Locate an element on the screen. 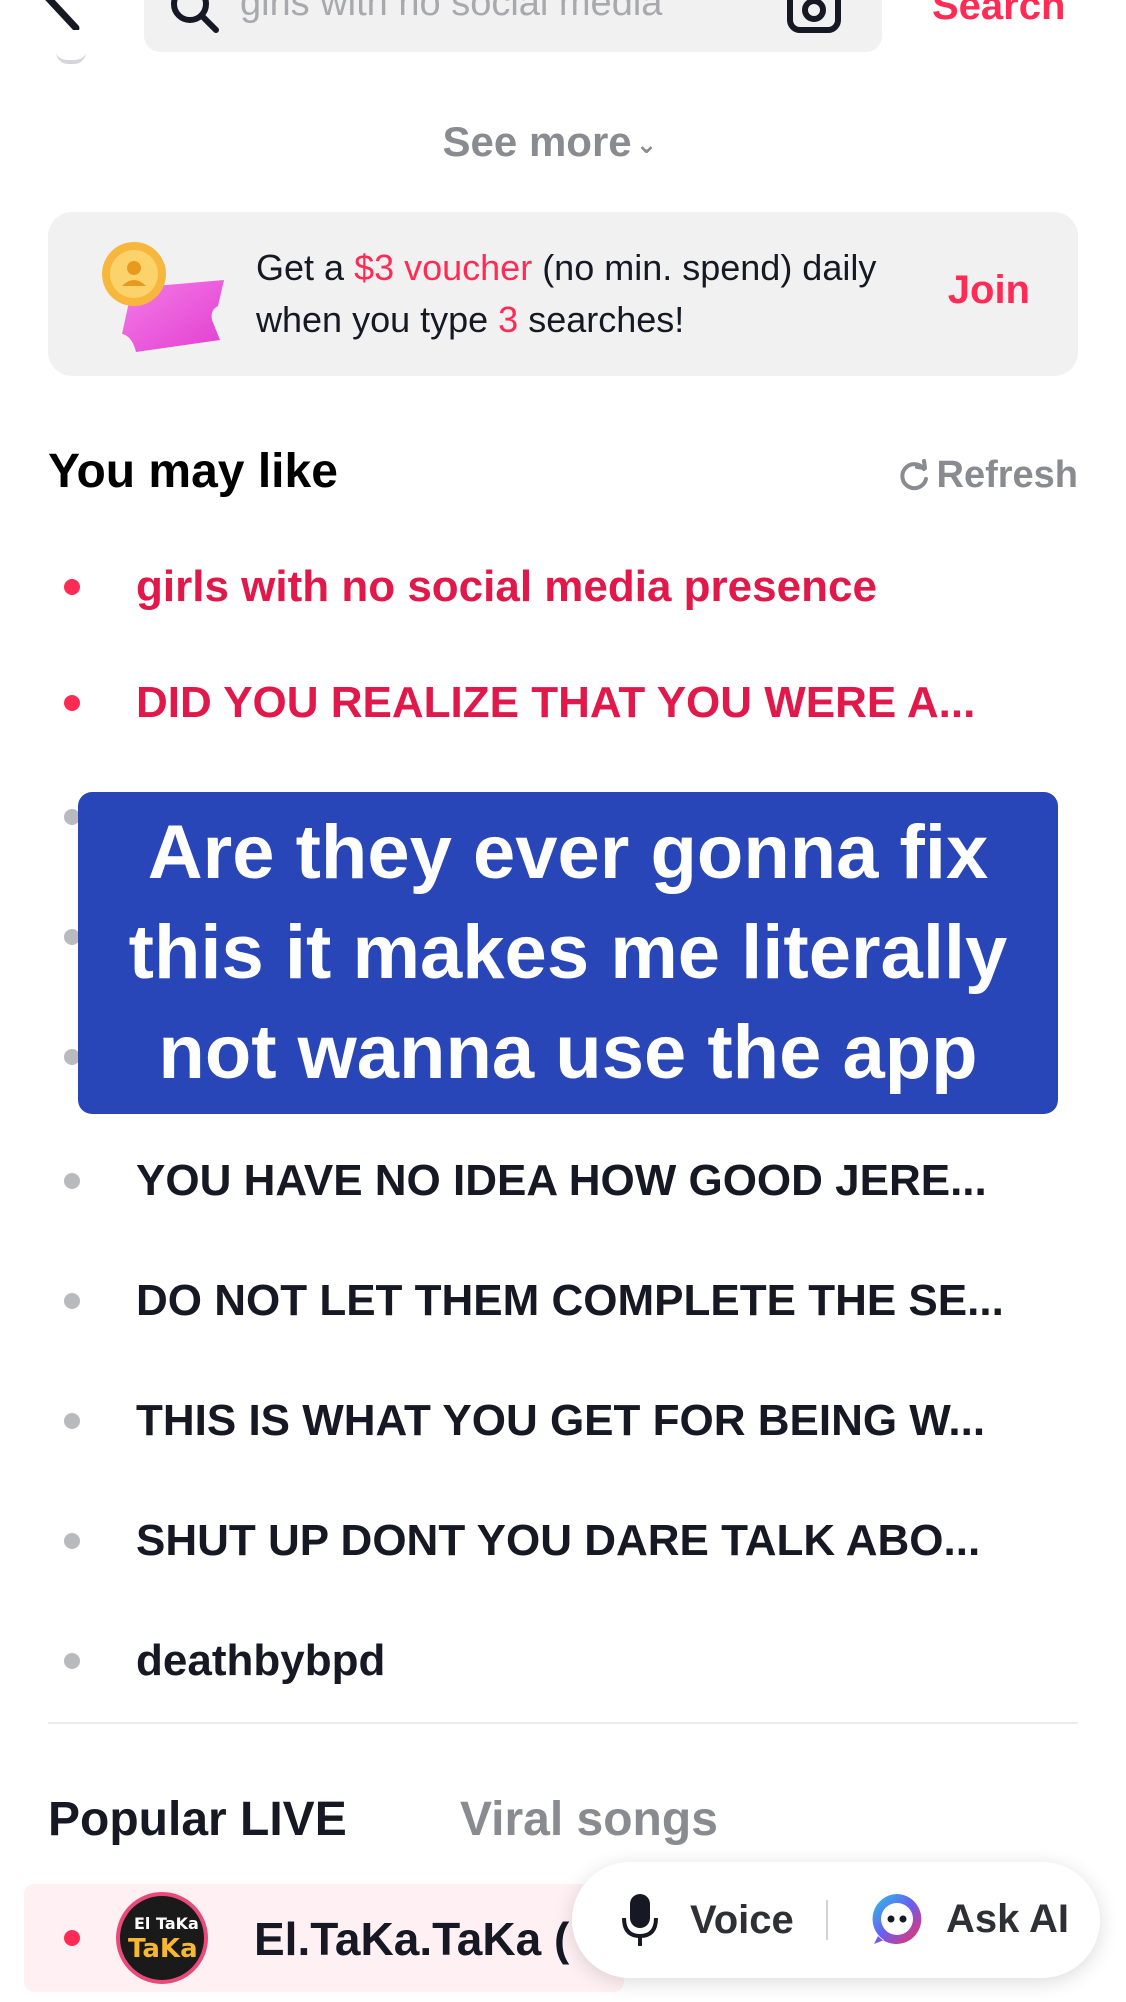 This screenshot has width=1126, height=2002. see-more-button: See more ⌄ is located at coordinates (550, 142).